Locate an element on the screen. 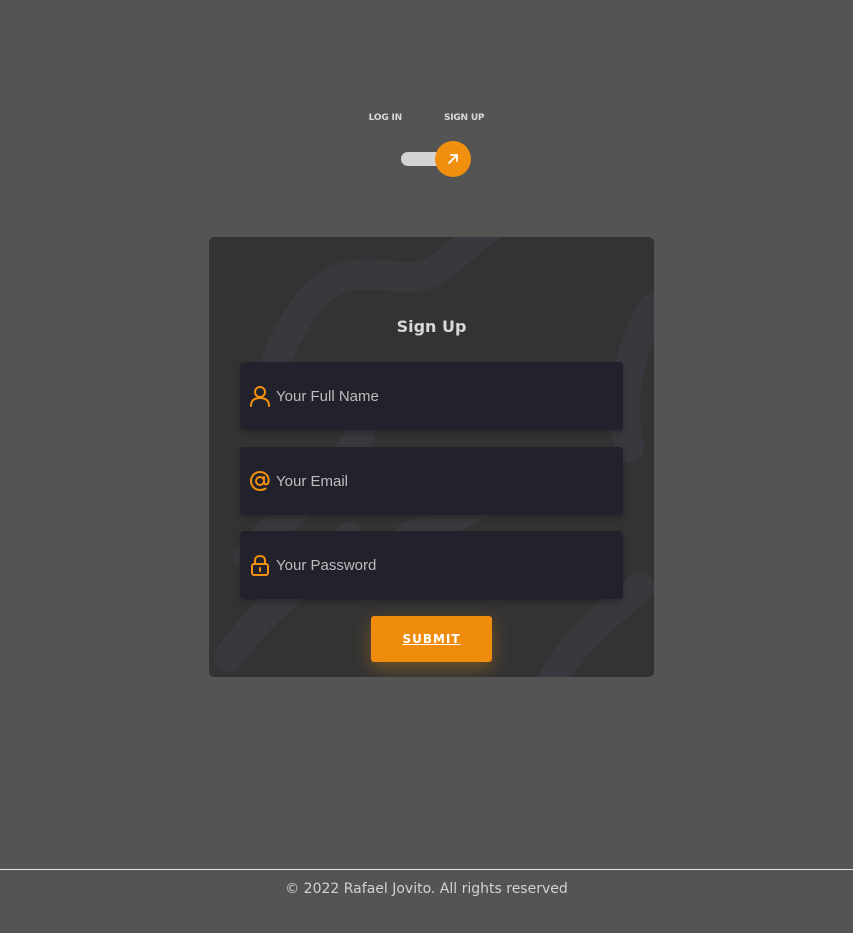 This screenshot has height=933, width=853. submit-button: SUBMIT is located at coordinates (431, 639).